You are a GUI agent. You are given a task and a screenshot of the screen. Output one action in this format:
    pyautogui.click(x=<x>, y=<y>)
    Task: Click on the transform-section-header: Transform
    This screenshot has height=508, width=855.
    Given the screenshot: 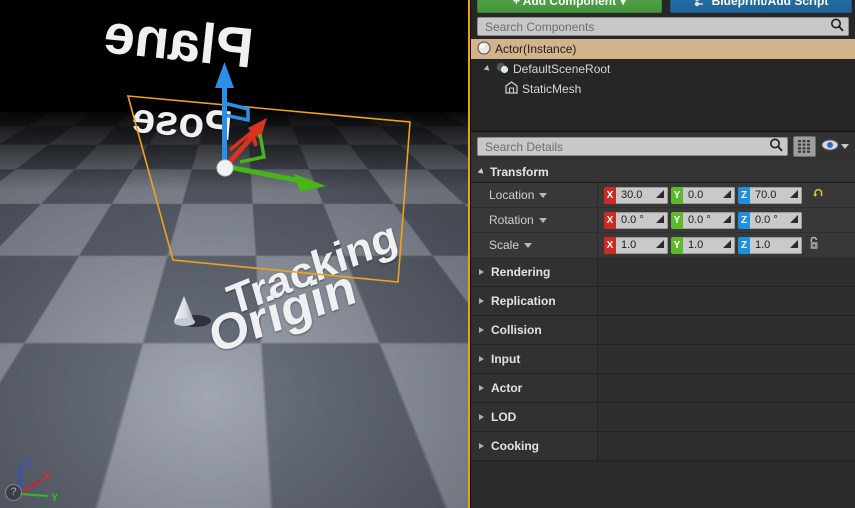 What is the action you would take?
    pyautogui.click(x=663, y=172)
    